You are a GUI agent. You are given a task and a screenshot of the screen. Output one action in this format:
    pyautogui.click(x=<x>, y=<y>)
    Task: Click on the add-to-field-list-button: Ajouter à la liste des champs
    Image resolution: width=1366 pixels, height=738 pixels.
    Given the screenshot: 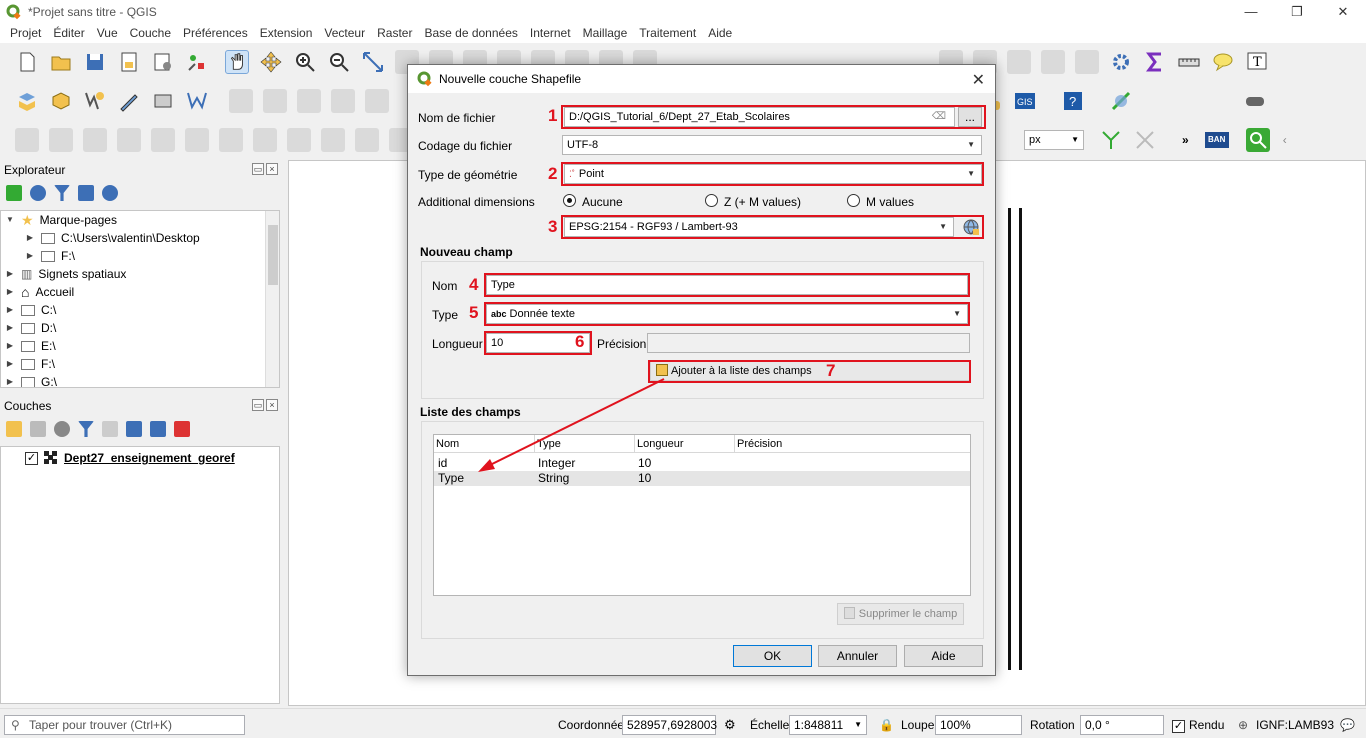 What is the action you would take?
    pyautogui.click(x=810, y=371)
    